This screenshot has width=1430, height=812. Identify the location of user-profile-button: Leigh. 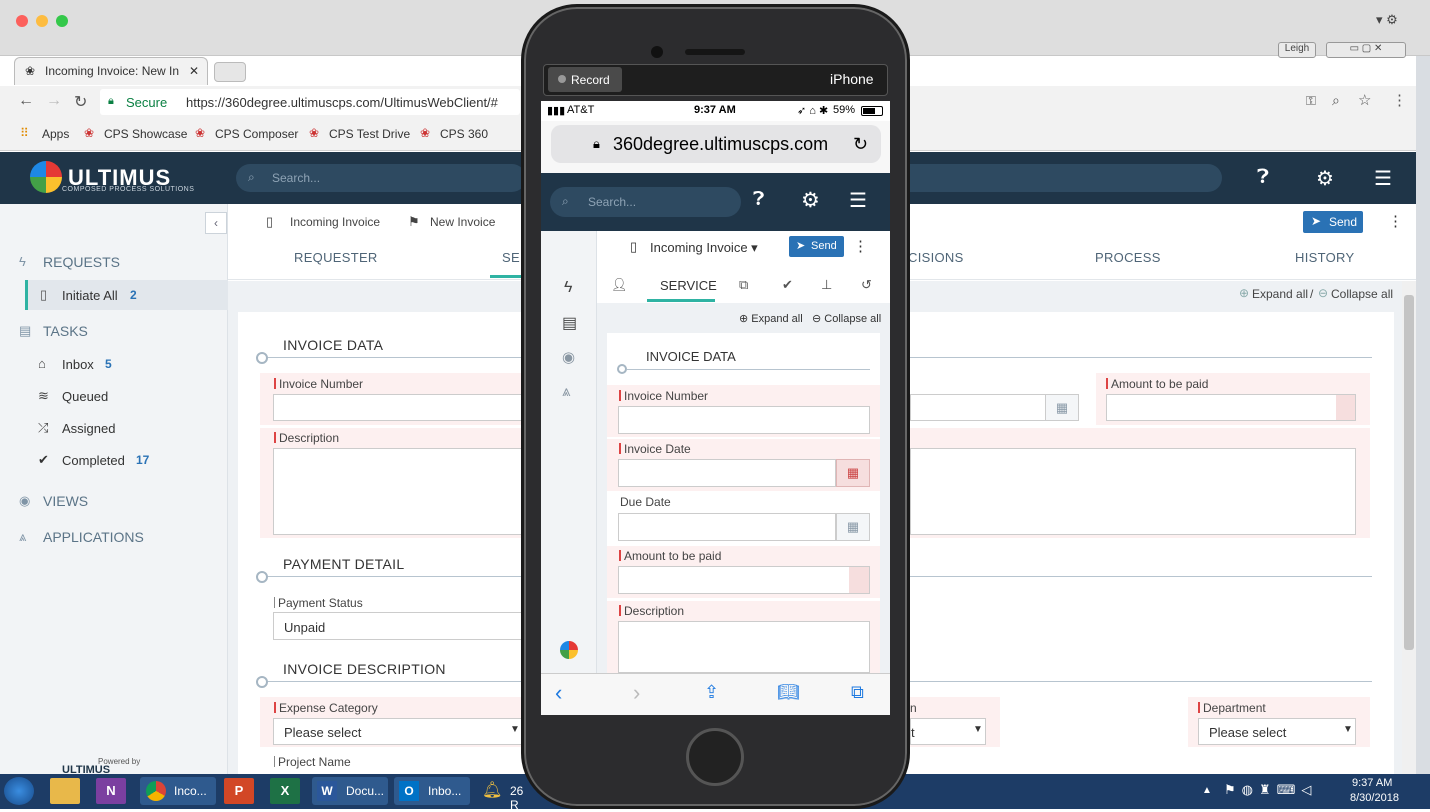
(1297, 50).